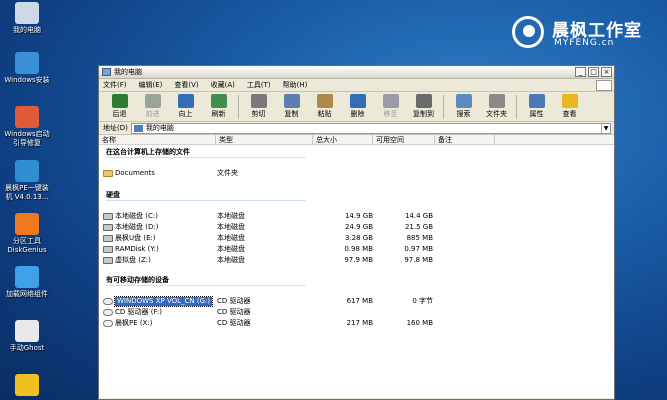 The width and height of the screenshot is (667, 400). What do you see at coordinates (359, 301) in the screenshot?
I see `item-total-size: 617 MB` at bounding box center [359, 301].